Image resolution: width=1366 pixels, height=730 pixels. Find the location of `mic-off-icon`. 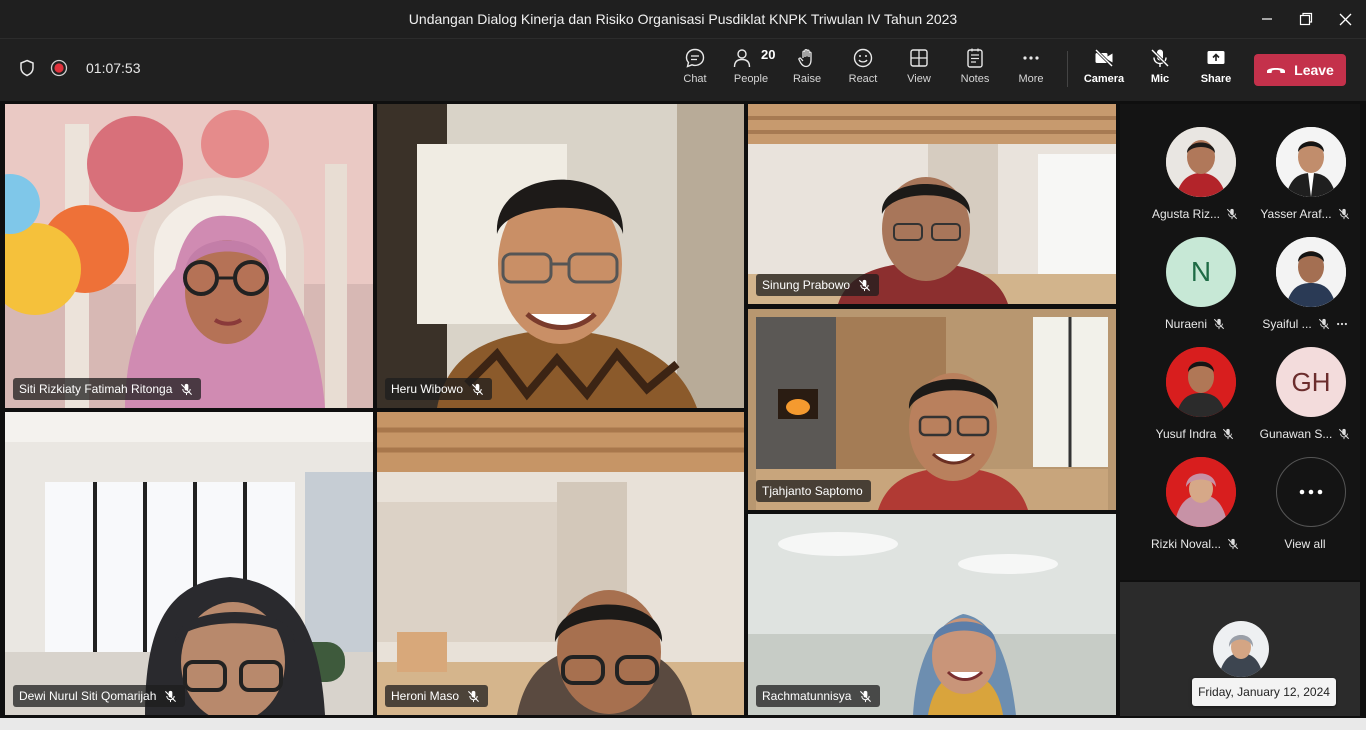

mic-off-icon is located at coordinates (1160, 58).